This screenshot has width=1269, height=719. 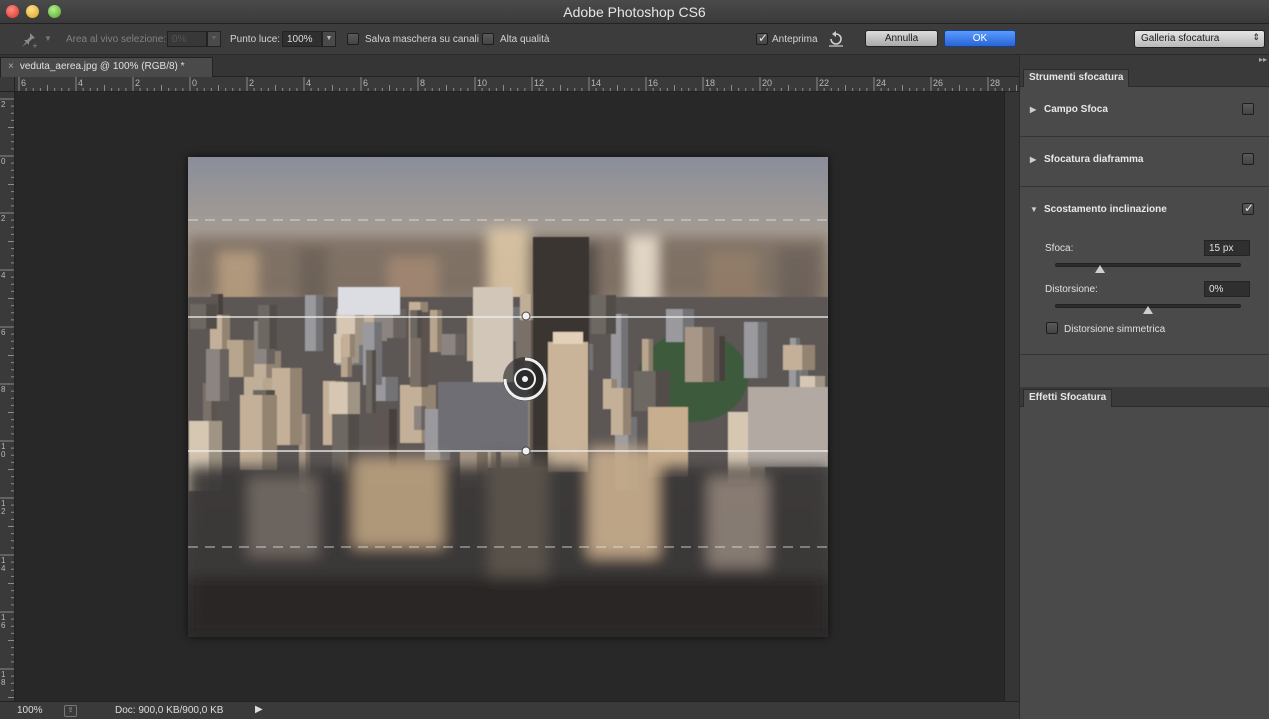 What do you see at coordinates (48, 38) in the screenshot?
I see `tool-preset-dropdown-icon: ▼` at bounding box center [48, 38].